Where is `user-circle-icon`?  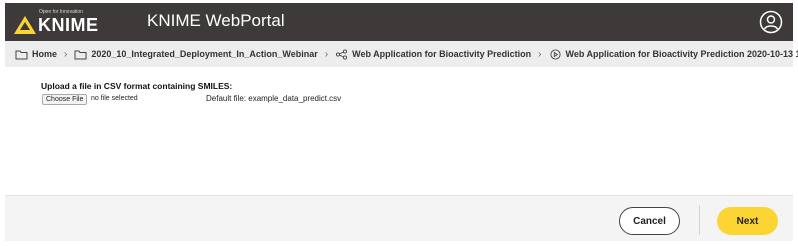
user-circle-icon is located at coordinates (771, 22).